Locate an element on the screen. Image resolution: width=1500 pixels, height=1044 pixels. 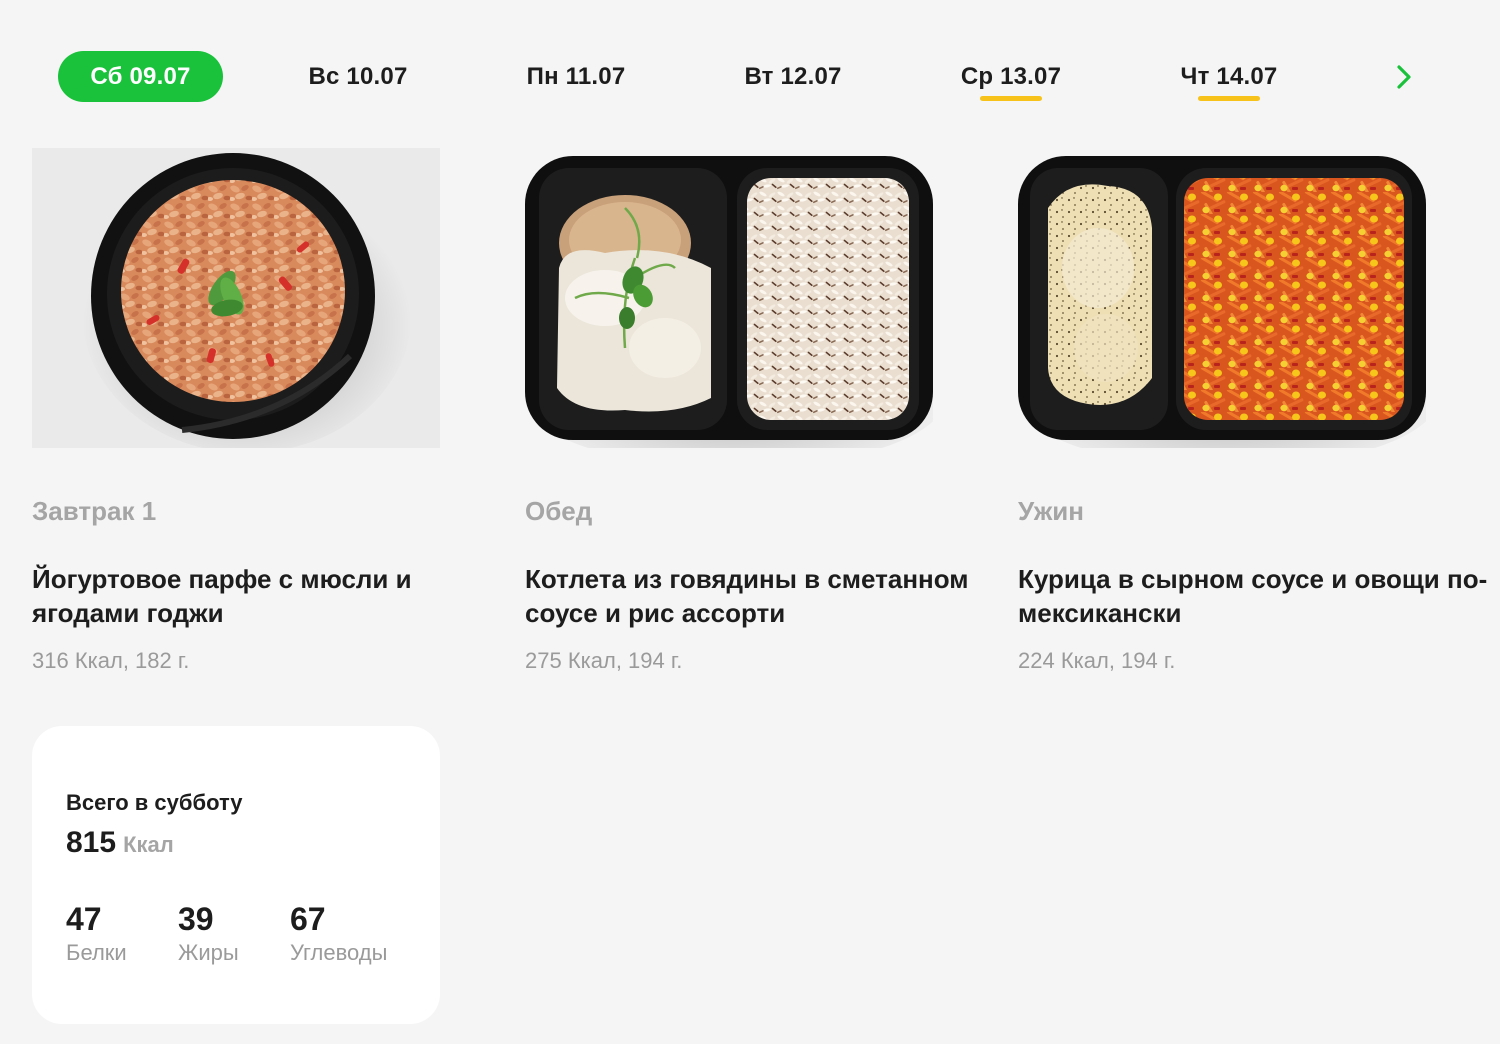
day-tab-thu: Чт 14.07 is located at coordinates (1229, 76).